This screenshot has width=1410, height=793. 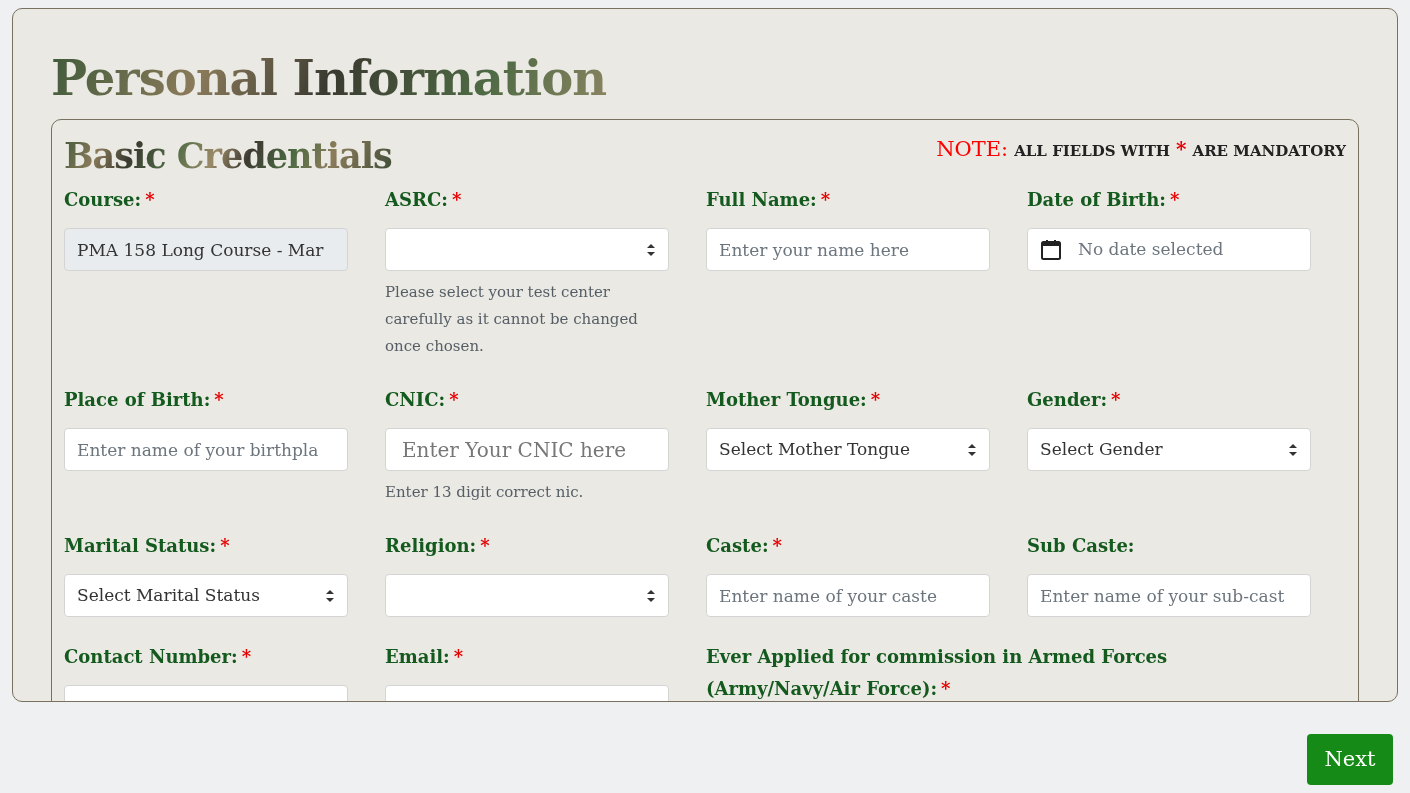 What do you see at coordinates (744, 546) in the screenshot?
I see `field-label: Caste: *` at bounding box center [744, 546].